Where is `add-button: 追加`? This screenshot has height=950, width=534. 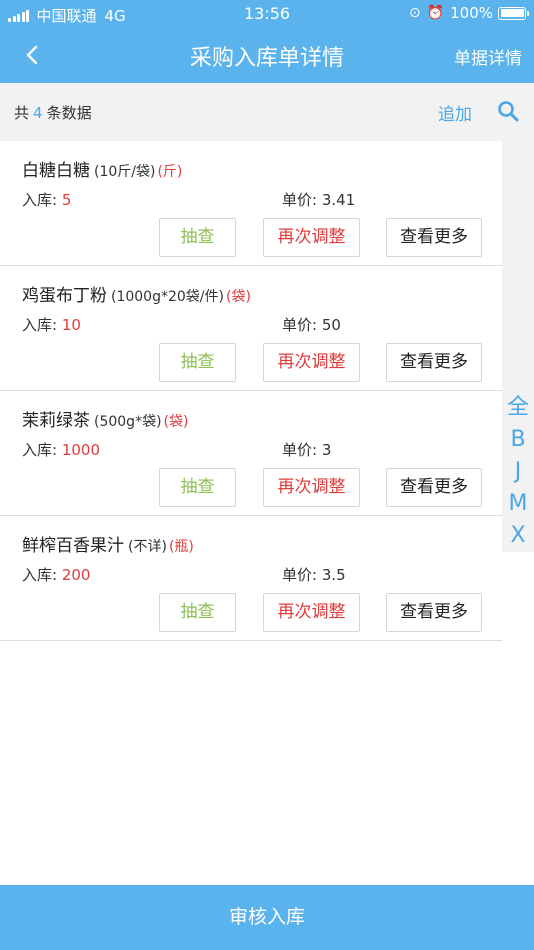 add-button: 追加 is located at coordinates (455, 112).